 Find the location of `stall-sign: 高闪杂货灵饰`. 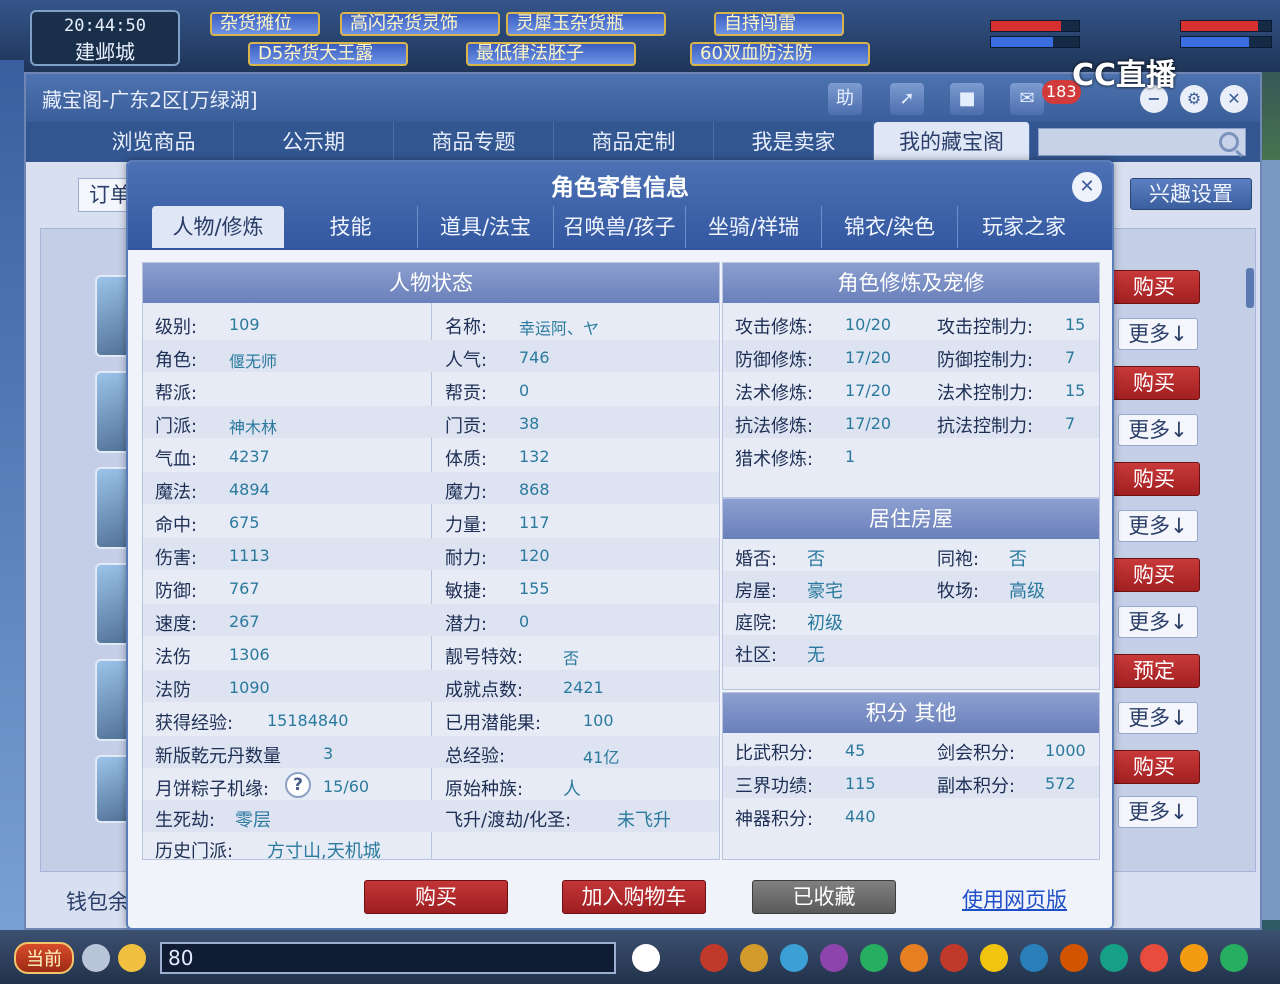

stall-sign: 高闪杂货灵饰 is located at coordinates (420, 24).